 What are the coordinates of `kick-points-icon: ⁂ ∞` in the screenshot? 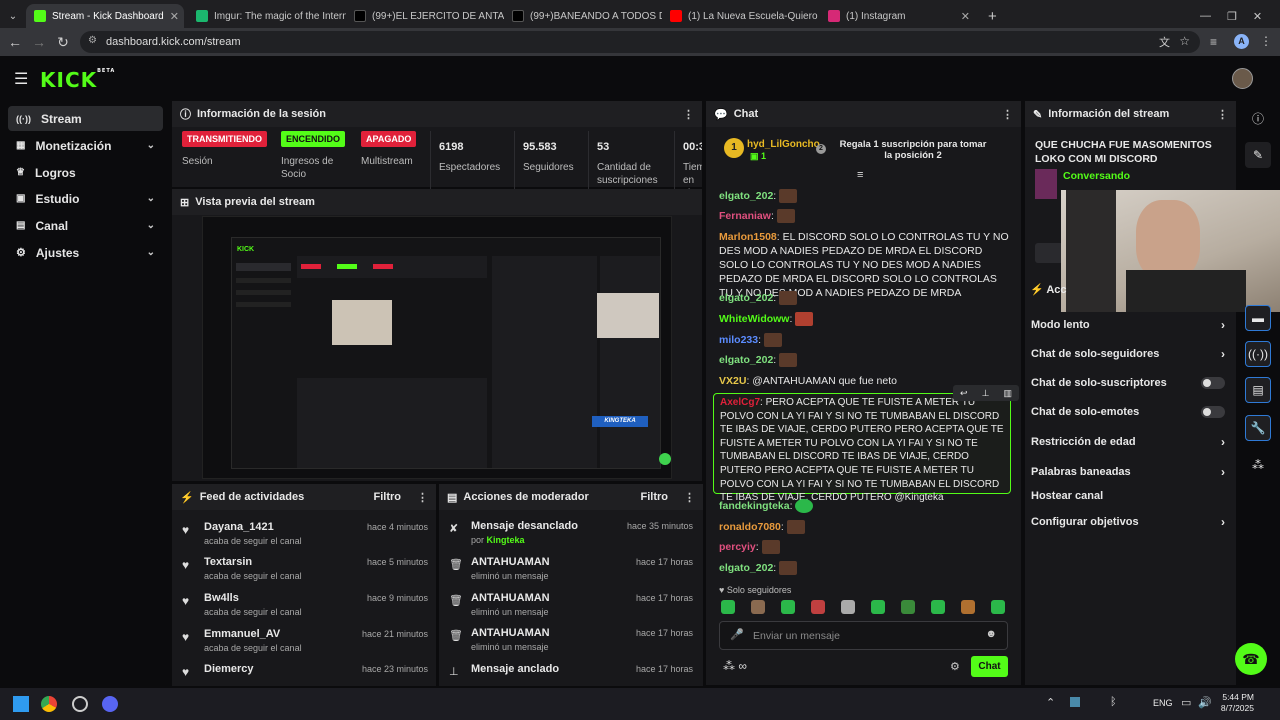 It's located at (735, 666).